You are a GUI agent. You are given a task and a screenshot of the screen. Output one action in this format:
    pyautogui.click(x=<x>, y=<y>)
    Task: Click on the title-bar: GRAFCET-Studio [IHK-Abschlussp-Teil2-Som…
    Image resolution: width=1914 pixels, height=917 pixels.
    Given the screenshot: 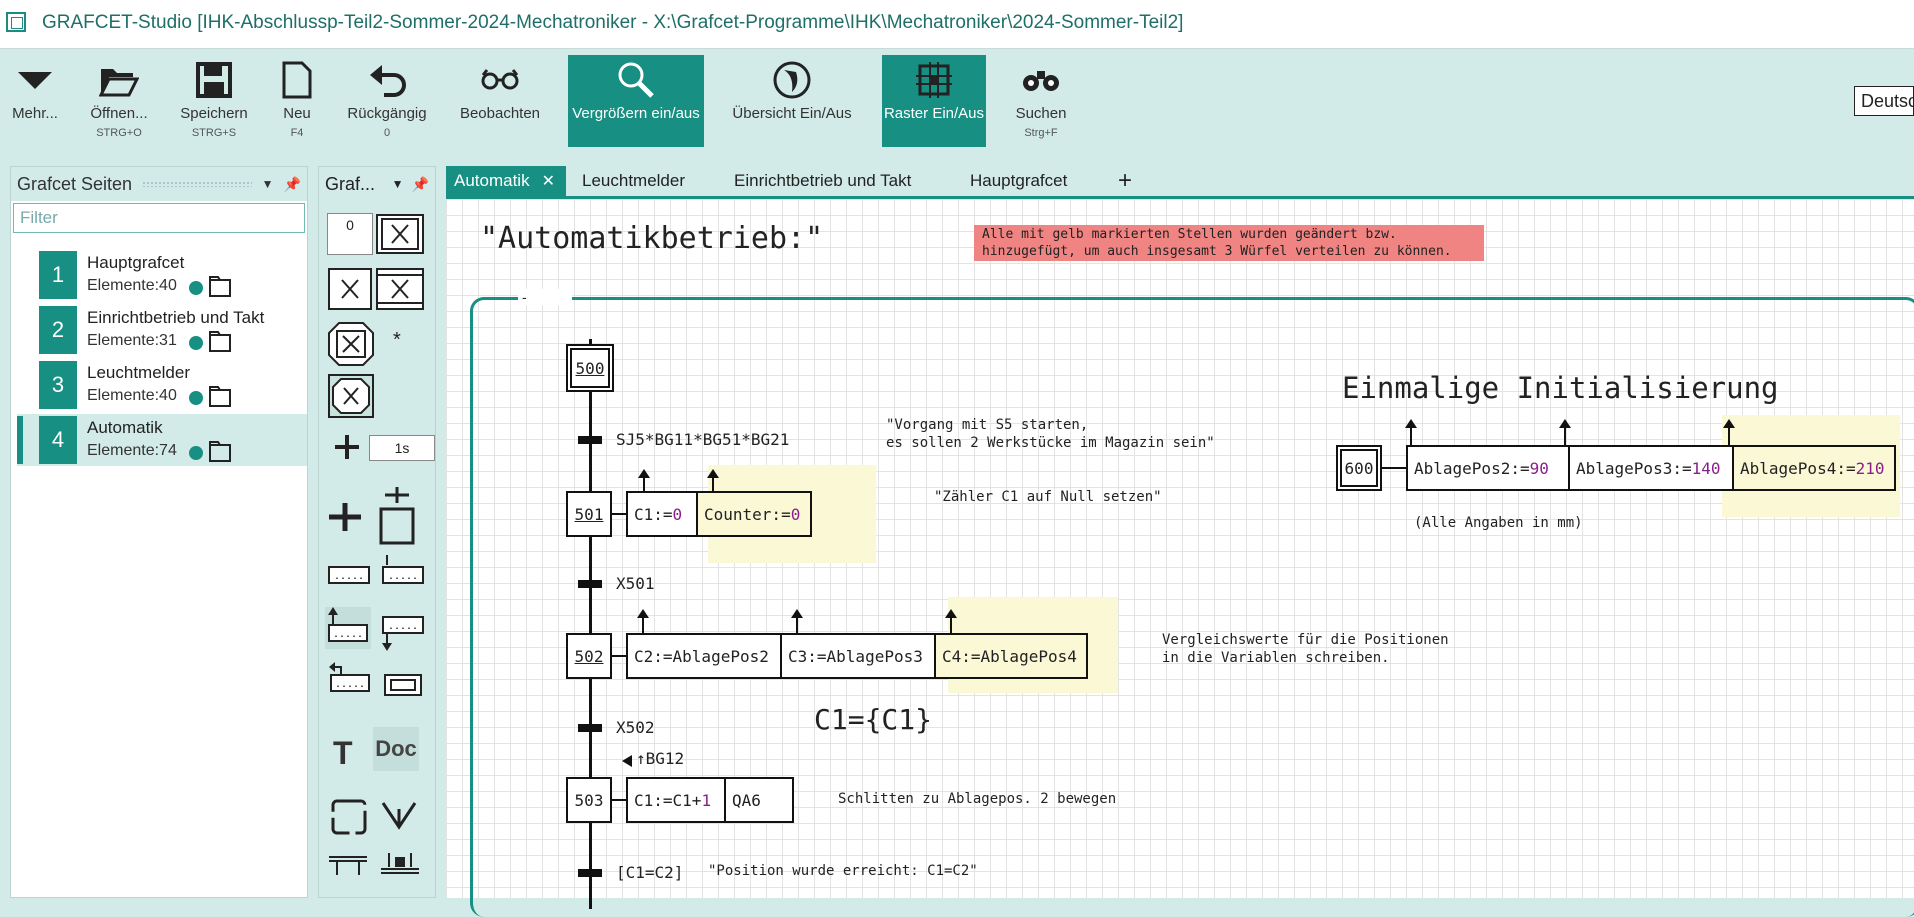 What is the action you would take?
    pyautogui.click(x=957, y=24)
    